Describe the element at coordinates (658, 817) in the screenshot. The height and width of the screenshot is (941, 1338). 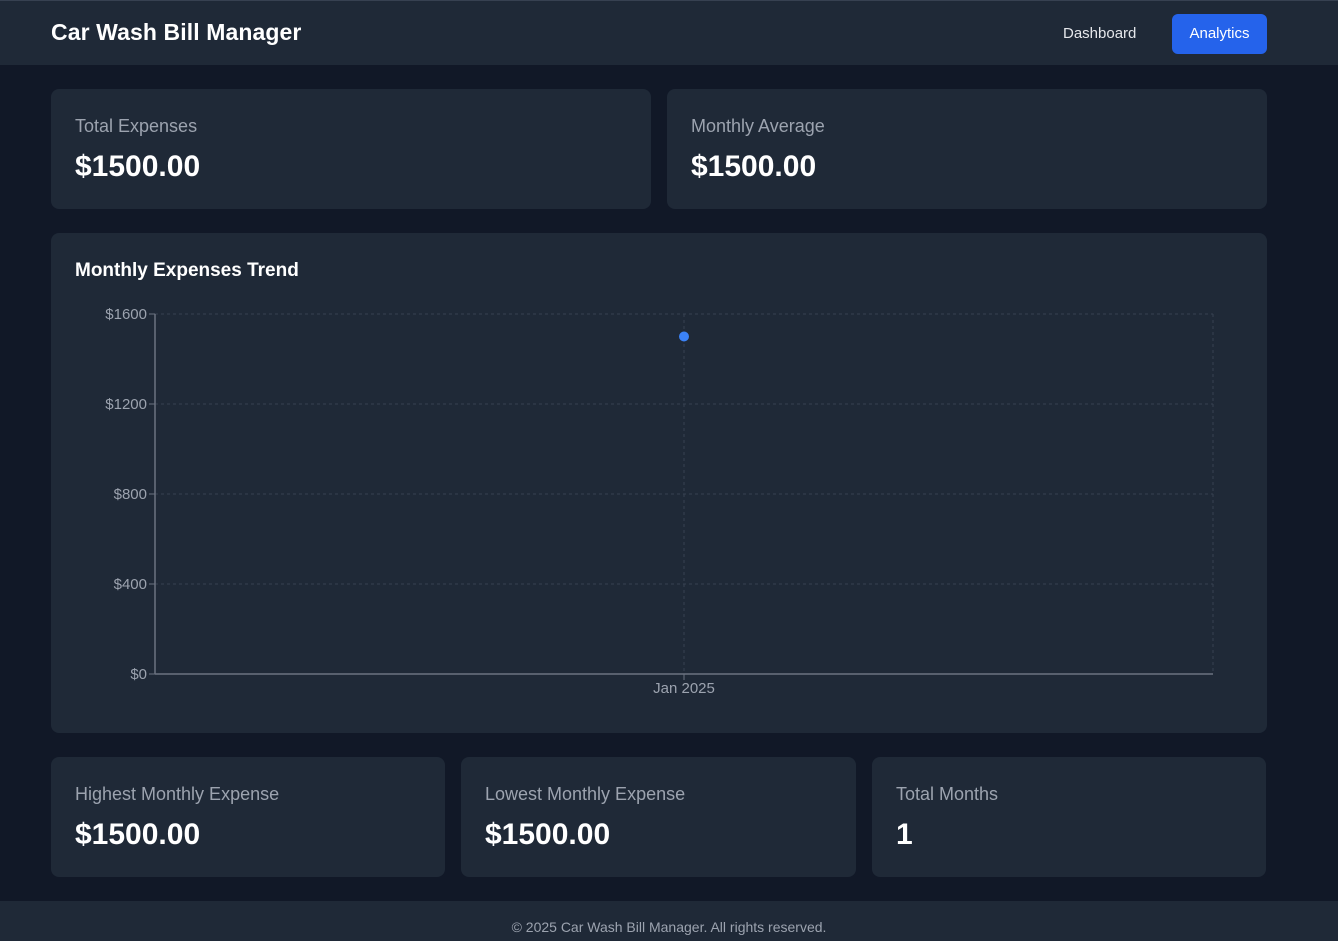
I see `lowest-expense-card: Lowest Monthly Expense $1500.00` at that location.